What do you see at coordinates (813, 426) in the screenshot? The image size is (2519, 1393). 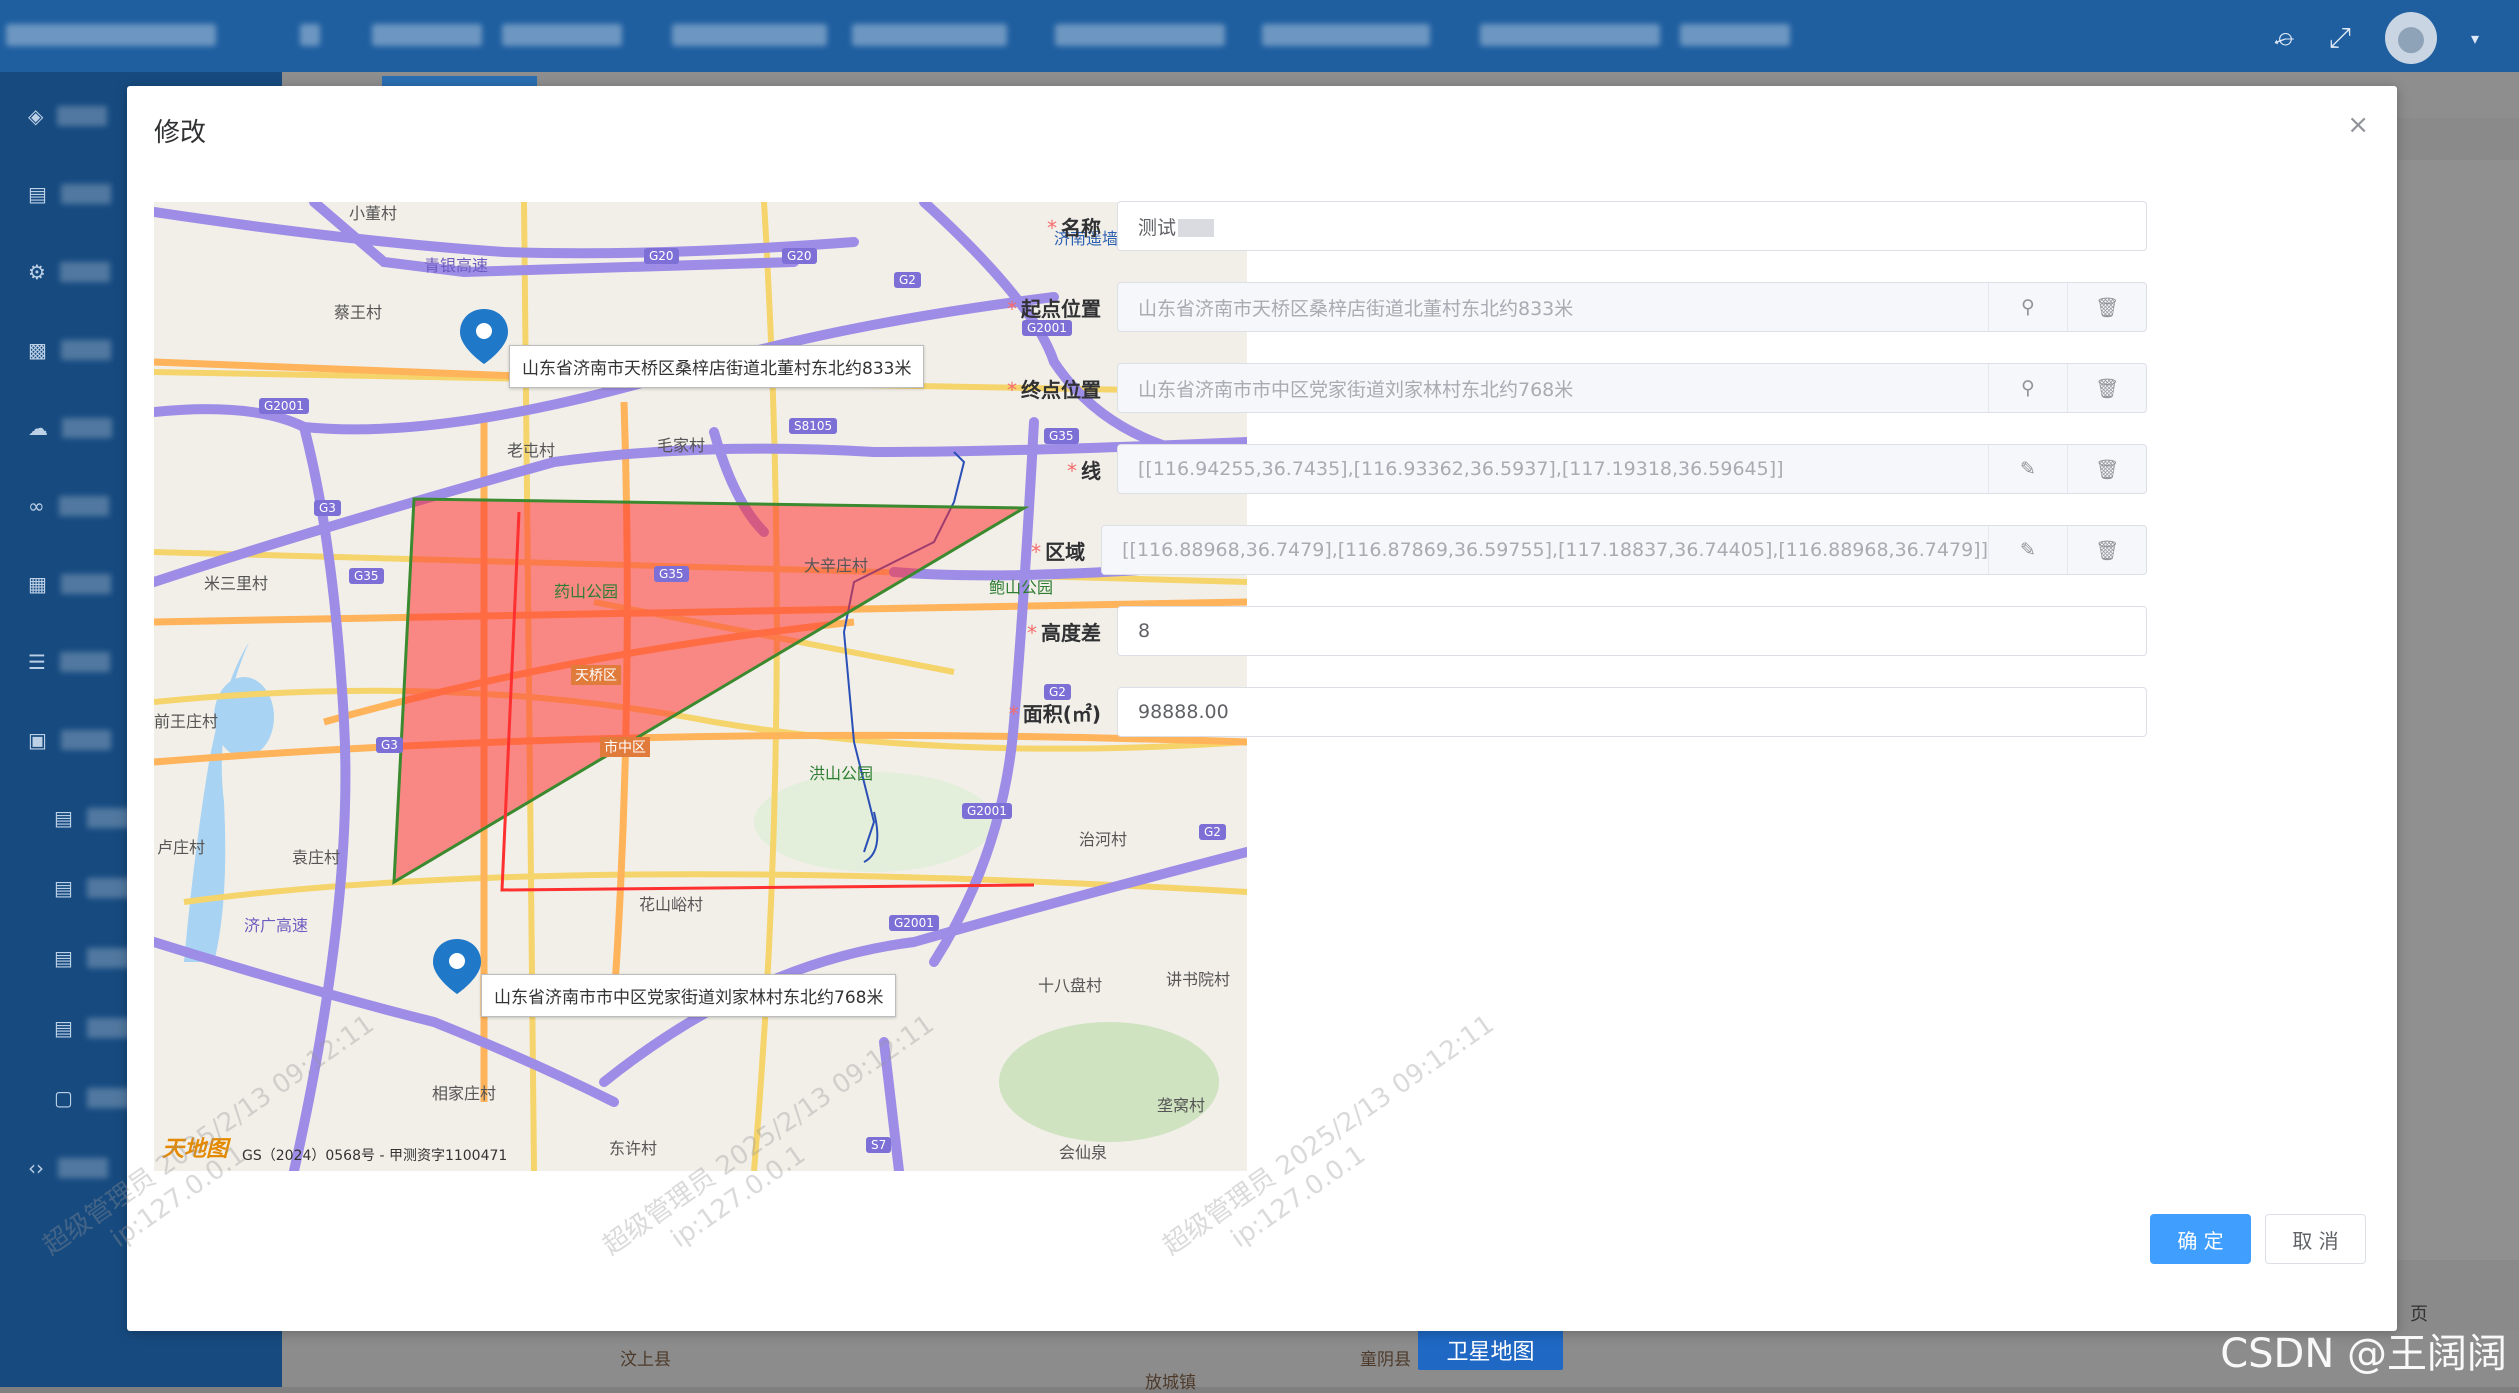 I see `road-badge: S8105` at bounding box center [813, 426].